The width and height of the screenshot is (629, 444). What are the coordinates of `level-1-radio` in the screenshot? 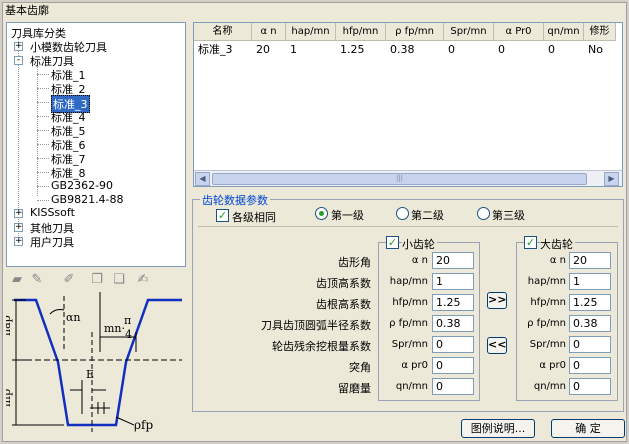 It's located at (321, 213).